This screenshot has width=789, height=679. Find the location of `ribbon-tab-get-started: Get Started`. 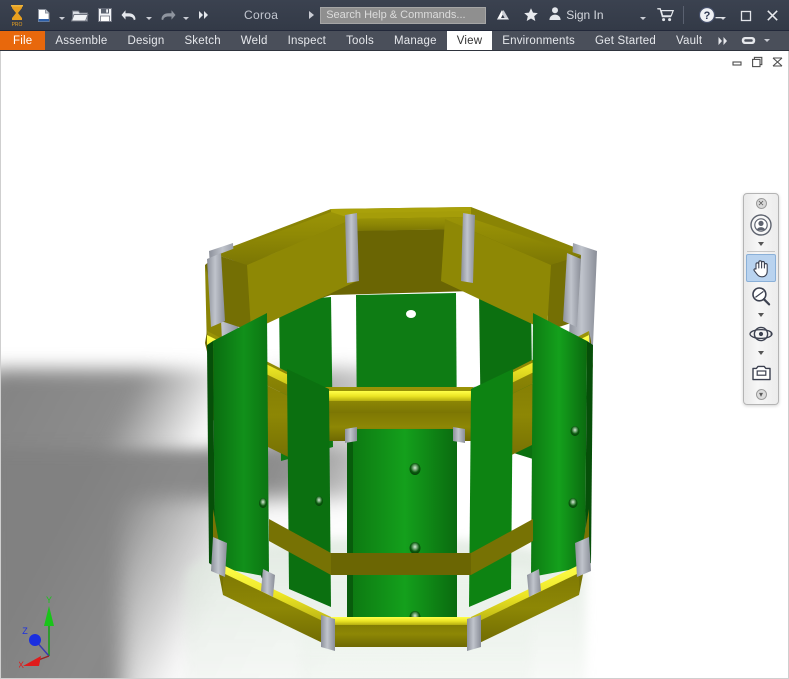

ribbon-tab-get-started: Get Started is located at coordinates (625, 40).